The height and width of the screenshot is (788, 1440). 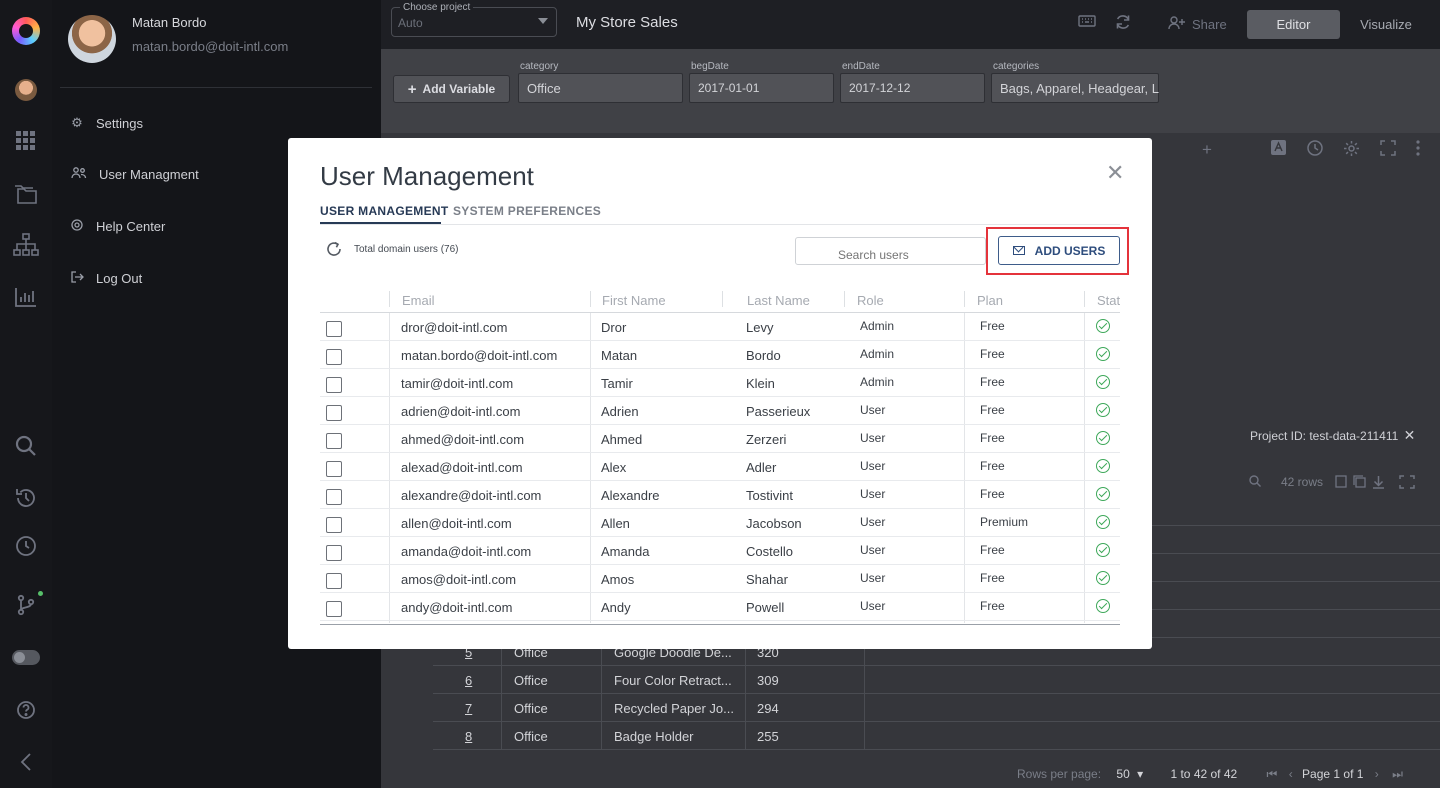 I want to click on theme-toggle, so click(x=26, y=657).